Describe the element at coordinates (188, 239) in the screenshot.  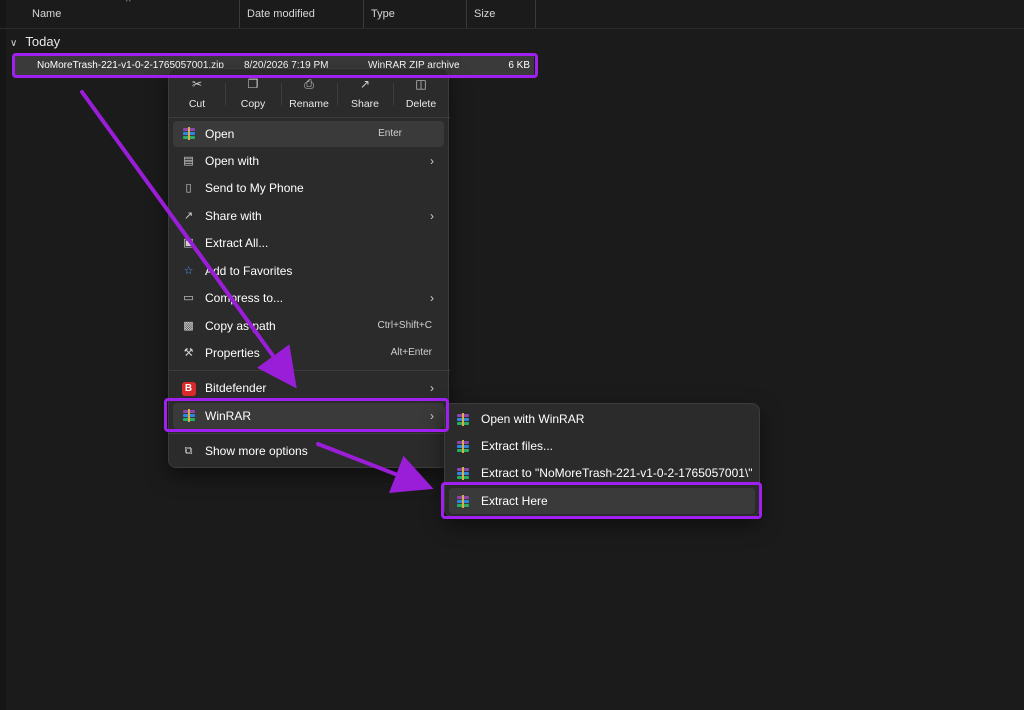
I see `arrow-to-winrar` at that location.